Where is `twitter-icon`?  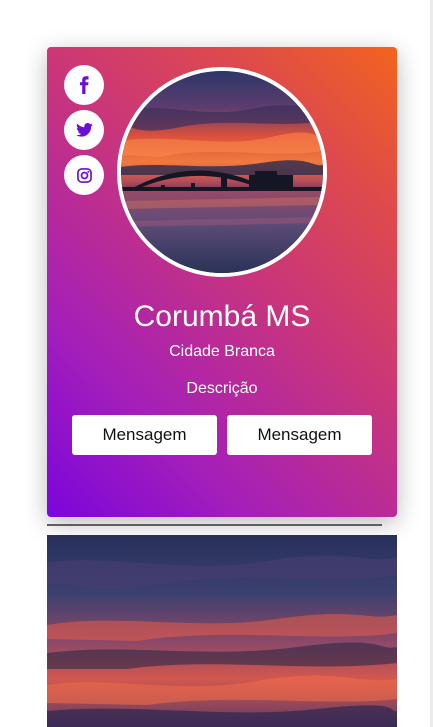
twitter-icon is located at coordinates (84, 130).